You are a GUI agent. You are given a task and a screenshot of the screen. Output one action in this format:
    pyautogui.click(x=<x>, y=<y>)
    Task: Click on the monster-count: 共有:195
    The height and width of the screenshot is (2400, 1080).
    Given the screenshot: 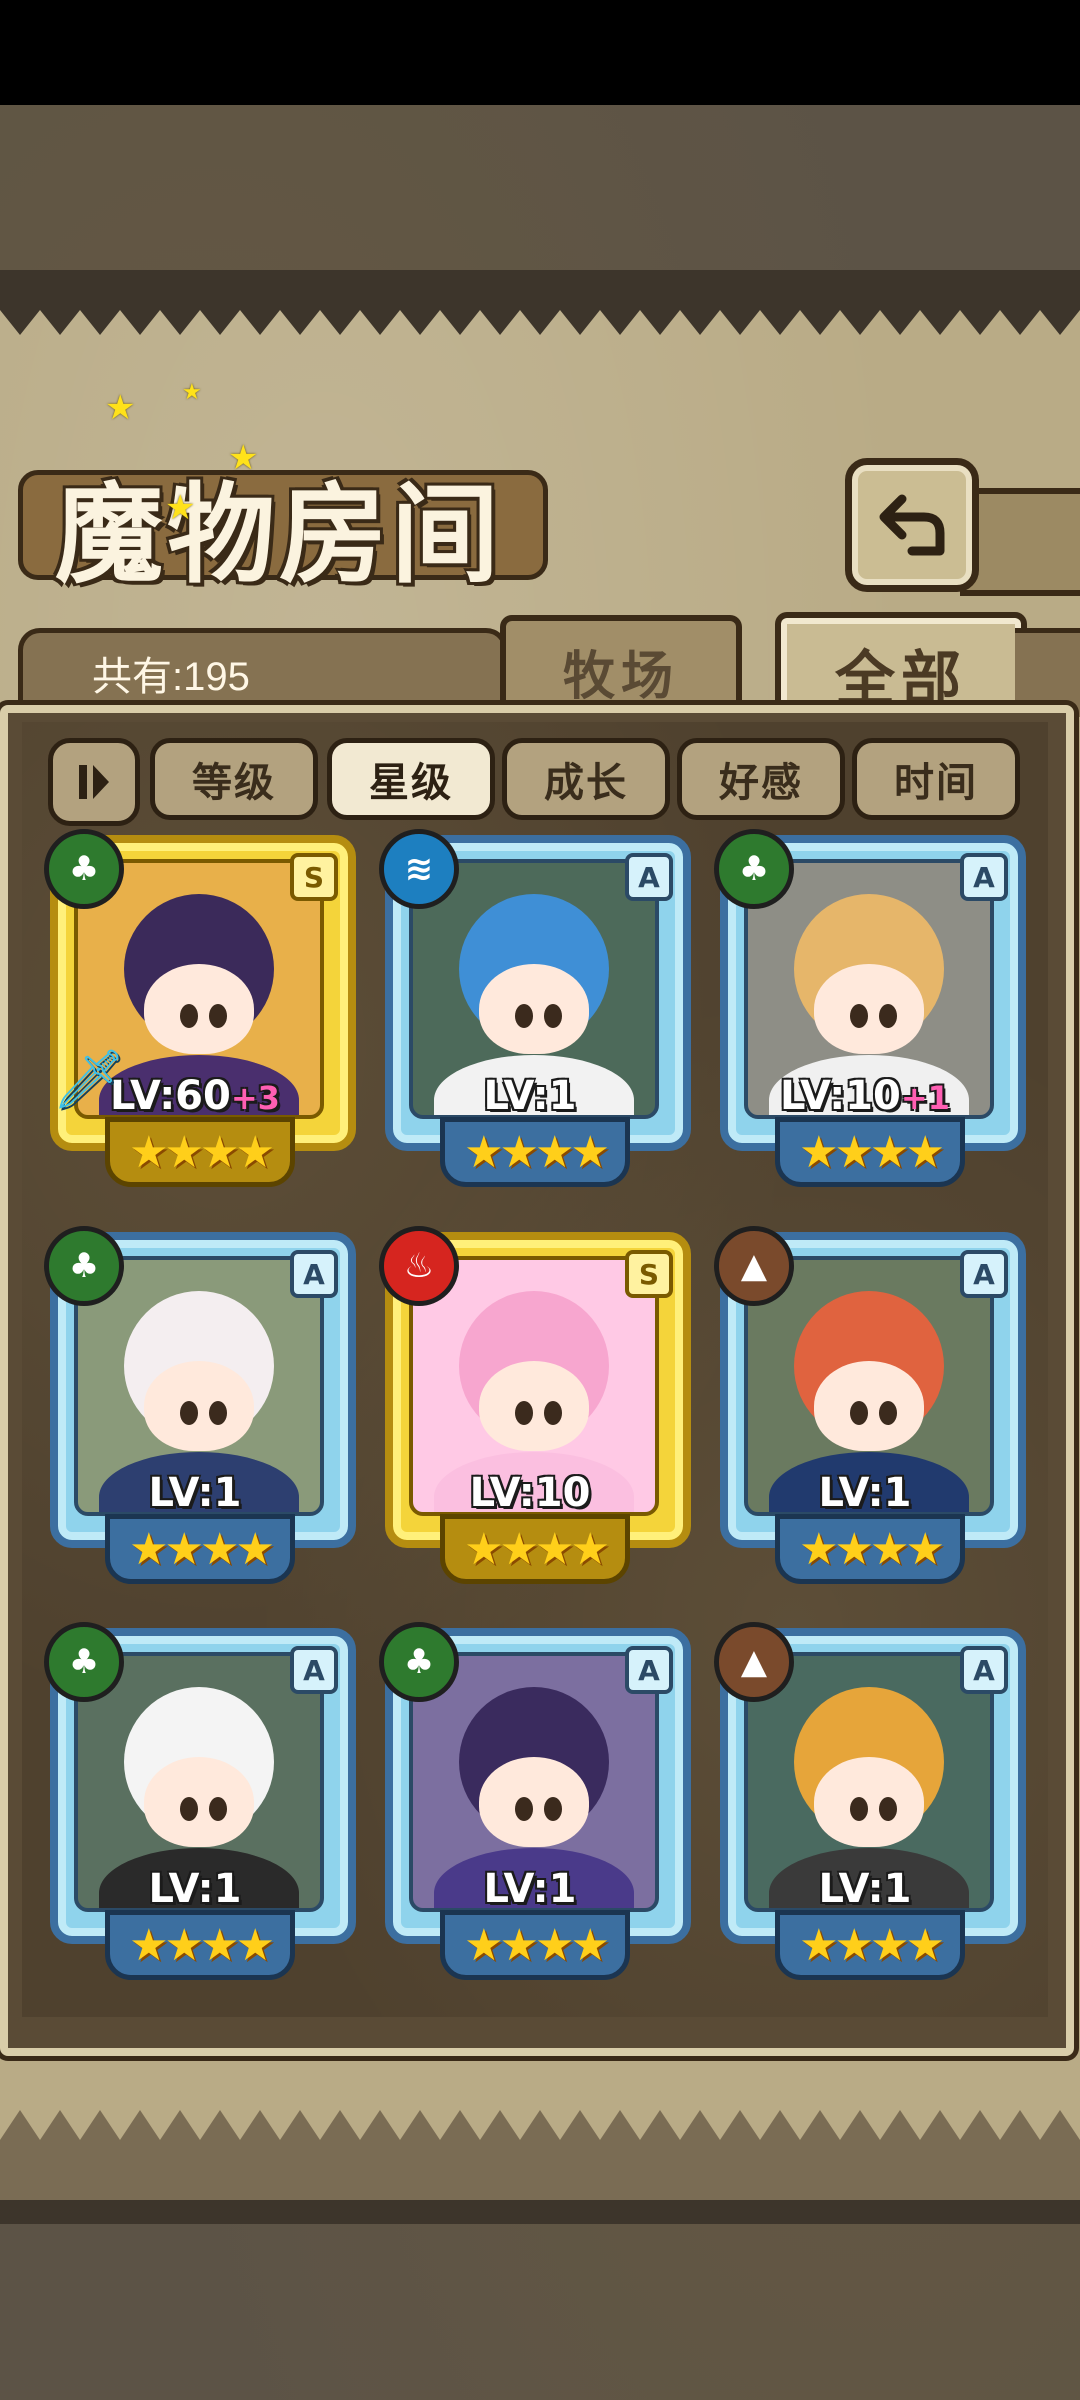 What is the action you would take?
    pyautogui.click(x=171, y=677)
    